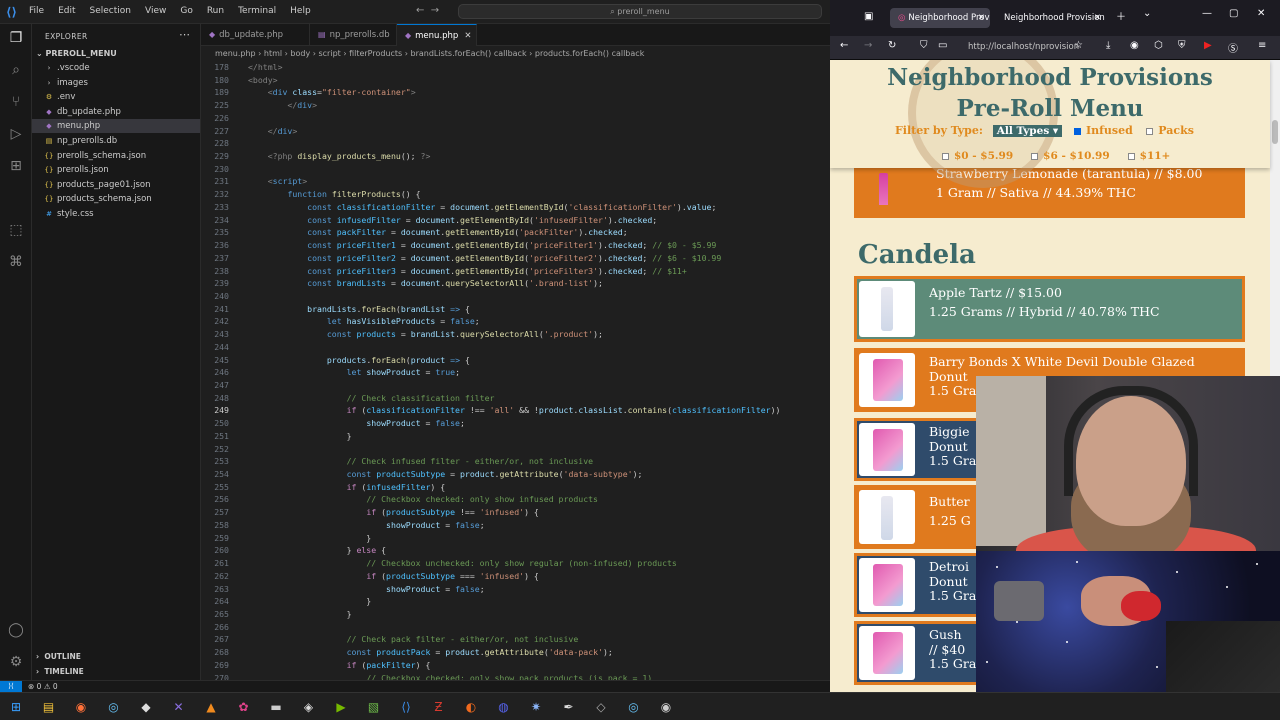 The height and width of the screenshot is (720, 1280). What do you see at coordinates (1262, 45) in the screenshot?
I see `app-menu-icon: ≡` at bounding box center [1262, 45].